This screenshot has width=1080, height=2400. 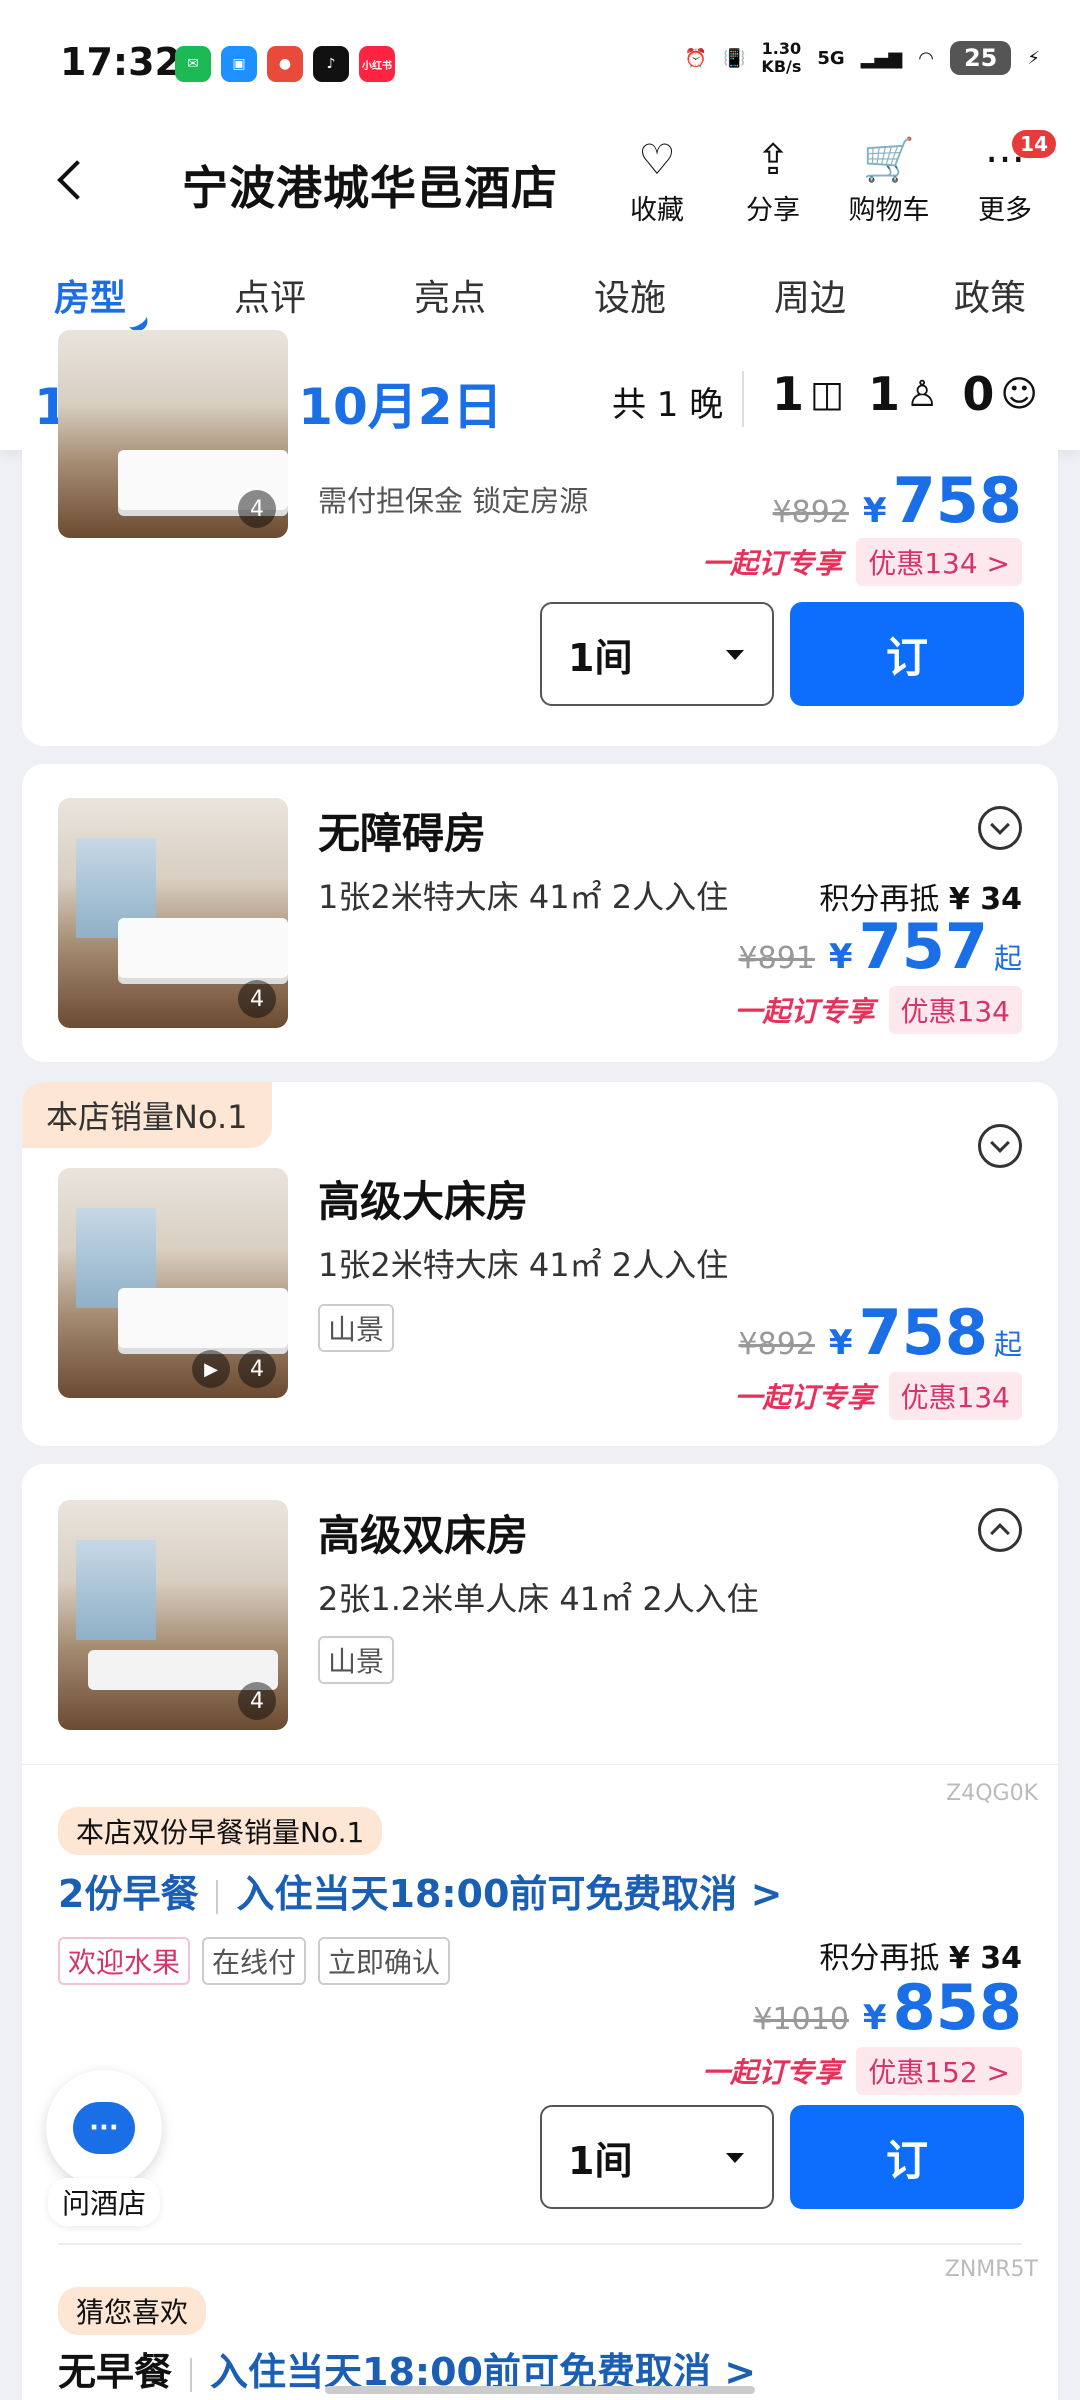 What do you see at coordinates (831, 58) in the screenshot?
I see `network-type: 5G` at bounding box center [831, 58].